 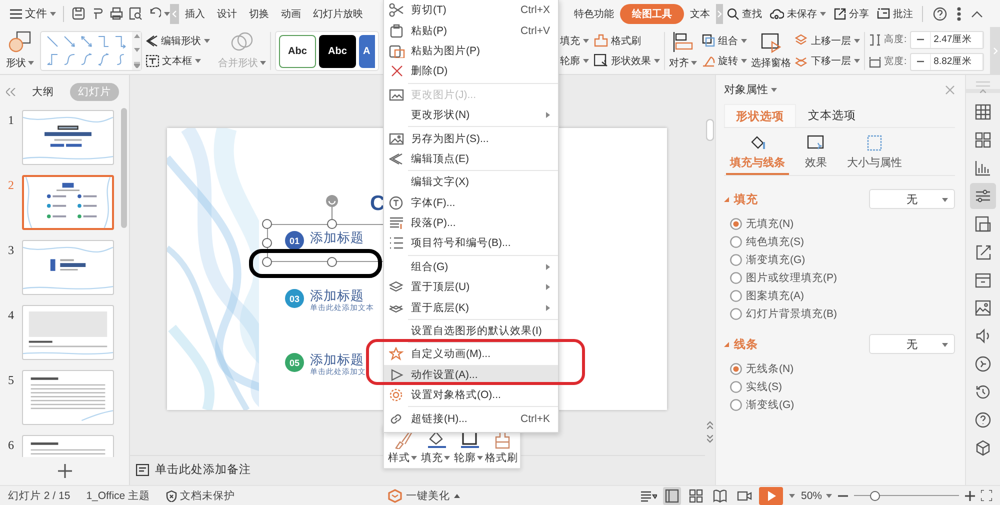 What do you see at coordinates (724, 61) in the screenshot?
I see `rotate-button: 旋转` at bounding box center [724, 61].